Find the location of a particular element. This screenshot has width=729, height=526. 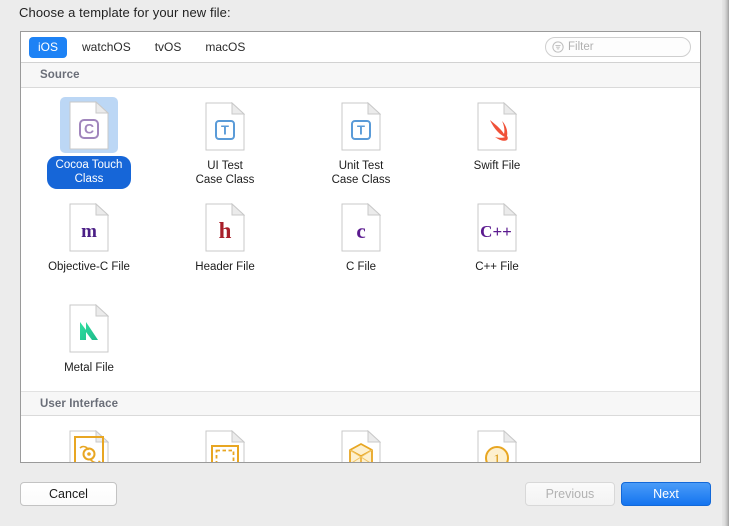

window-right-edge is located at coordinates (725, 263).